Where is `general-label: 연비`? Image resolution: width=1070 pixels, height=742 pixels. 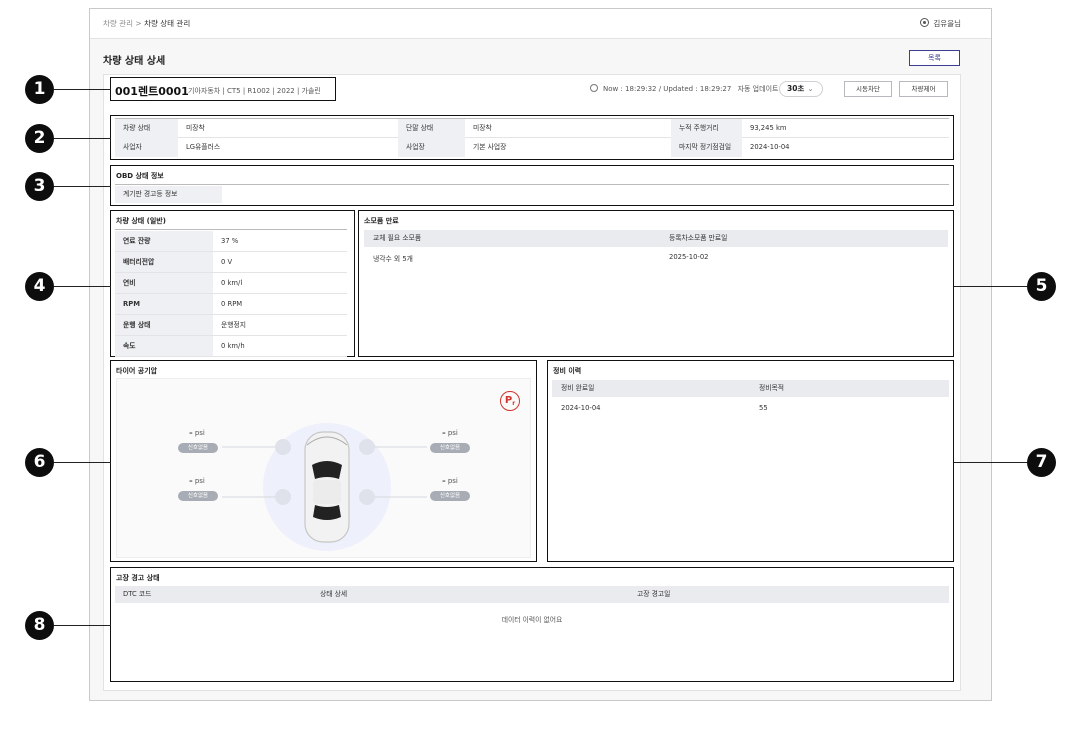
general-label: 연비 is located at coordinates (164, 283).